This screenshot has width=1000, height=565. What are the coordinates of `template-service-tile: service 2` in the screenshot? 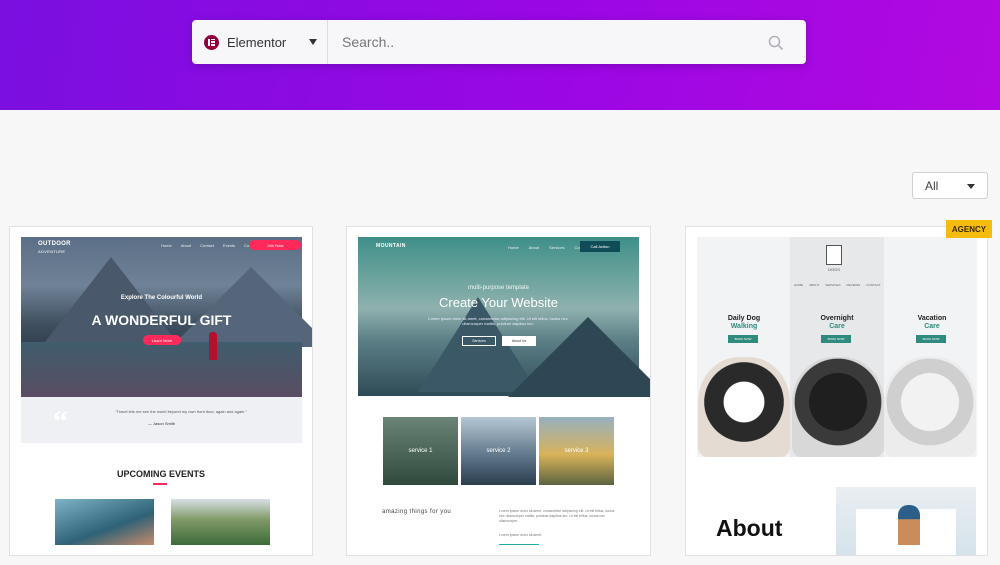 It's located at (498, 451).